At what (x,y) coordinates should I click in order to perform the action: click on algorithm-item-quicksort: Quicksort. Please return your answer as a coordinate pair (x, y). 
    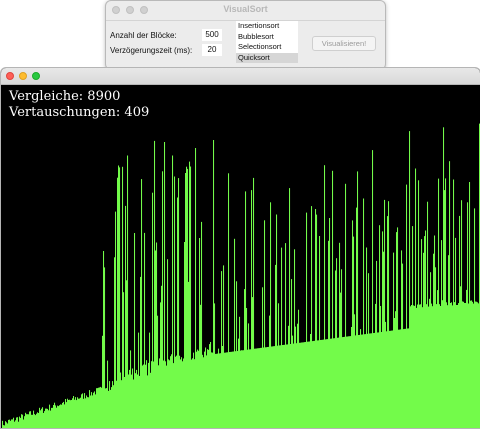
    Looking at the image, I should click on (267, 57).